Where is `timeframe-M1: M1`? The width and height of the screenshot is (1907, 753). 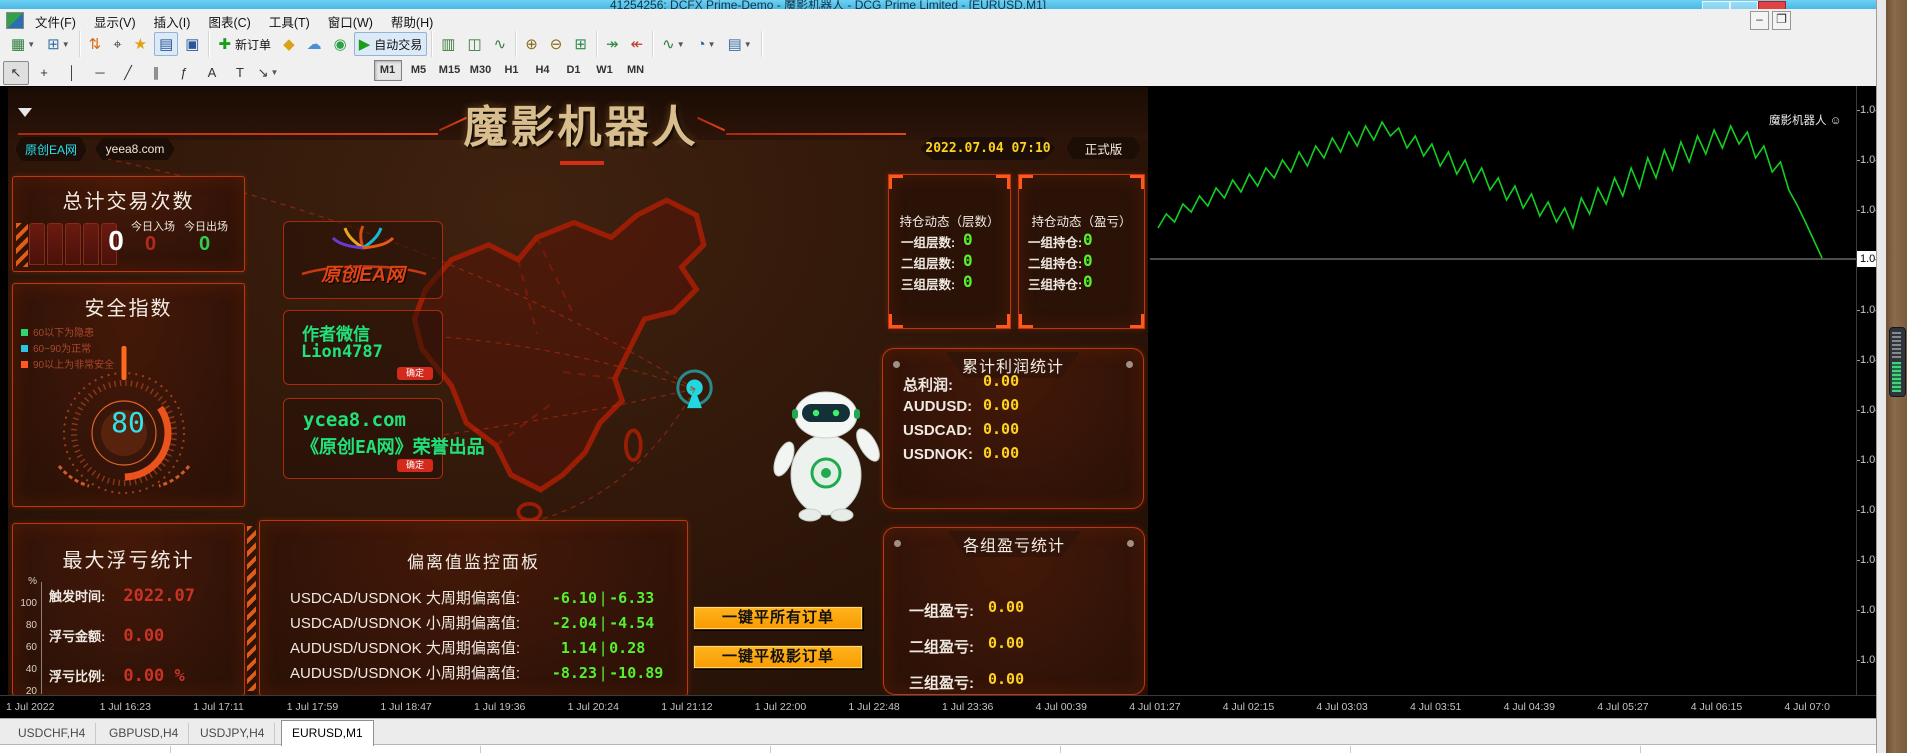
timeframe-M1: M1 is located at coordinates (387, 70).